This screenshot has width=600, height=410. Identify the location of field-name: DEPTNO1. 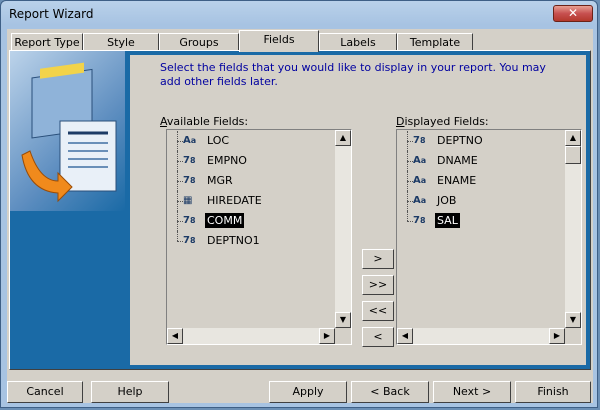
(233, 240).